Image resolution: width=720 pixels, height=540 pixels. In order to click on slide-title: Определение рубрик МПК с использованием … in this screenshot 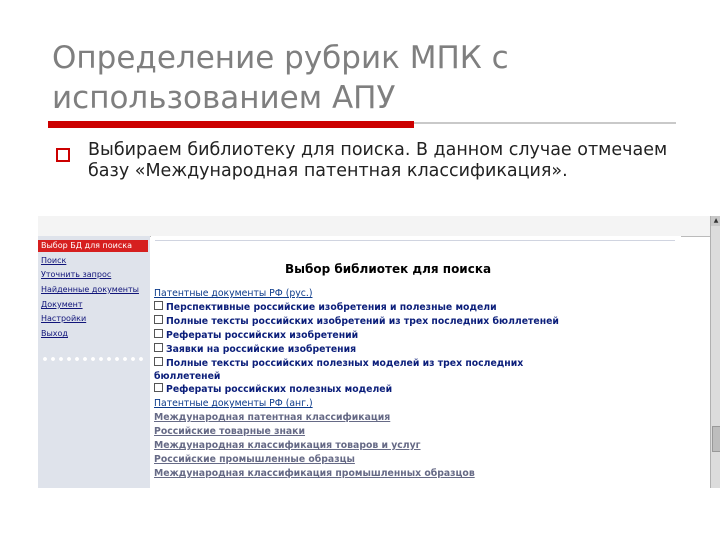, I will do `click(280, 78)`.